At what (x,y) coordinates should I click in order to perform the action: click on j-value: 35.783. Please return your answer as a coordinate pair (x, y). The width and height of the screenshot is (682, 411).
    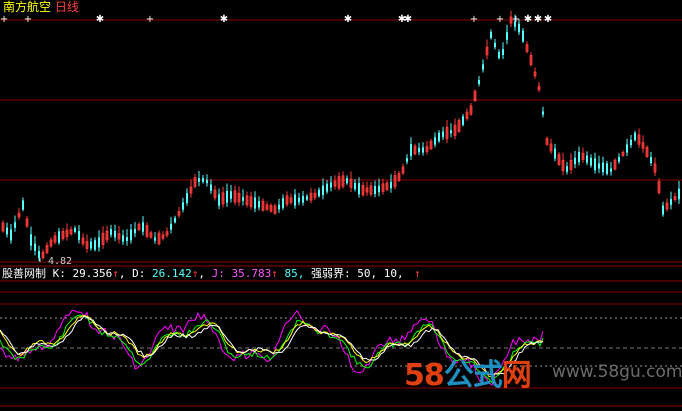
    Looking at the image, I should click on (251, 273).